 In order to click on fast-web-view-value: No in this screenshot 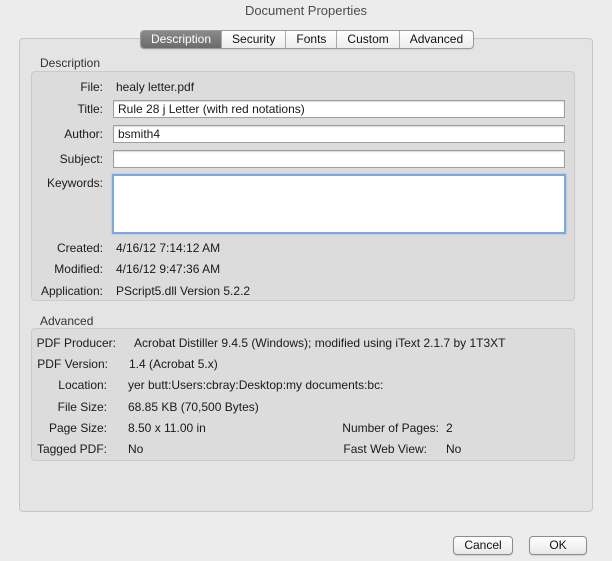, I will do `click(454, 449)`.